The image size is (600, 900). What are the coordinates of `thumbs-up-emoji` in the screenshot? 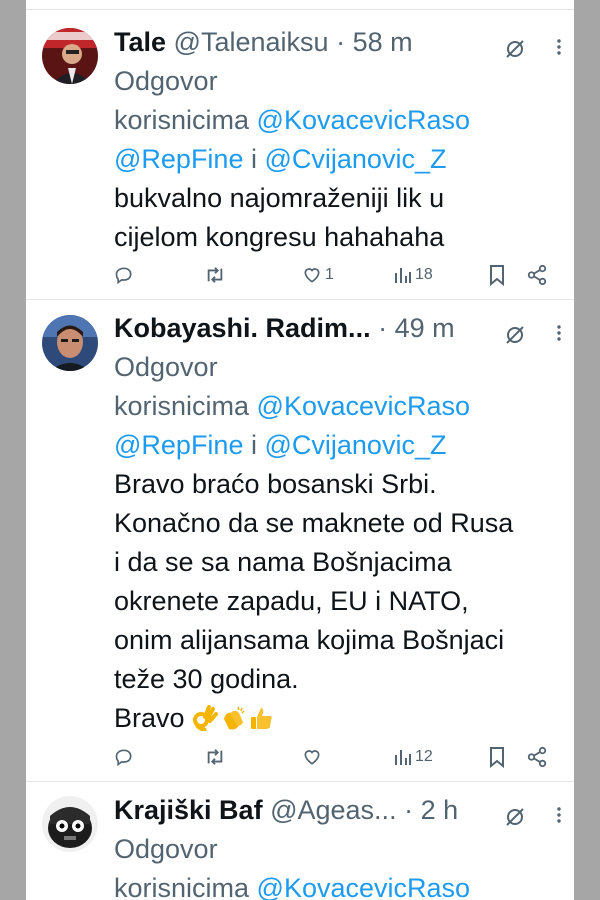 It's located at (261, 716).